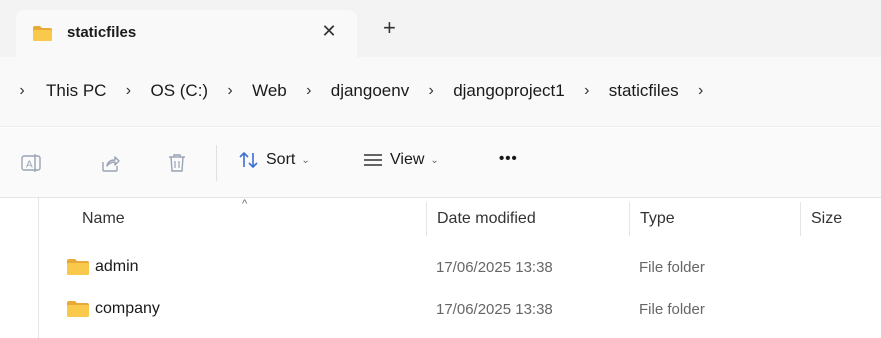  I want to click on share-icon, so click(110, 163).